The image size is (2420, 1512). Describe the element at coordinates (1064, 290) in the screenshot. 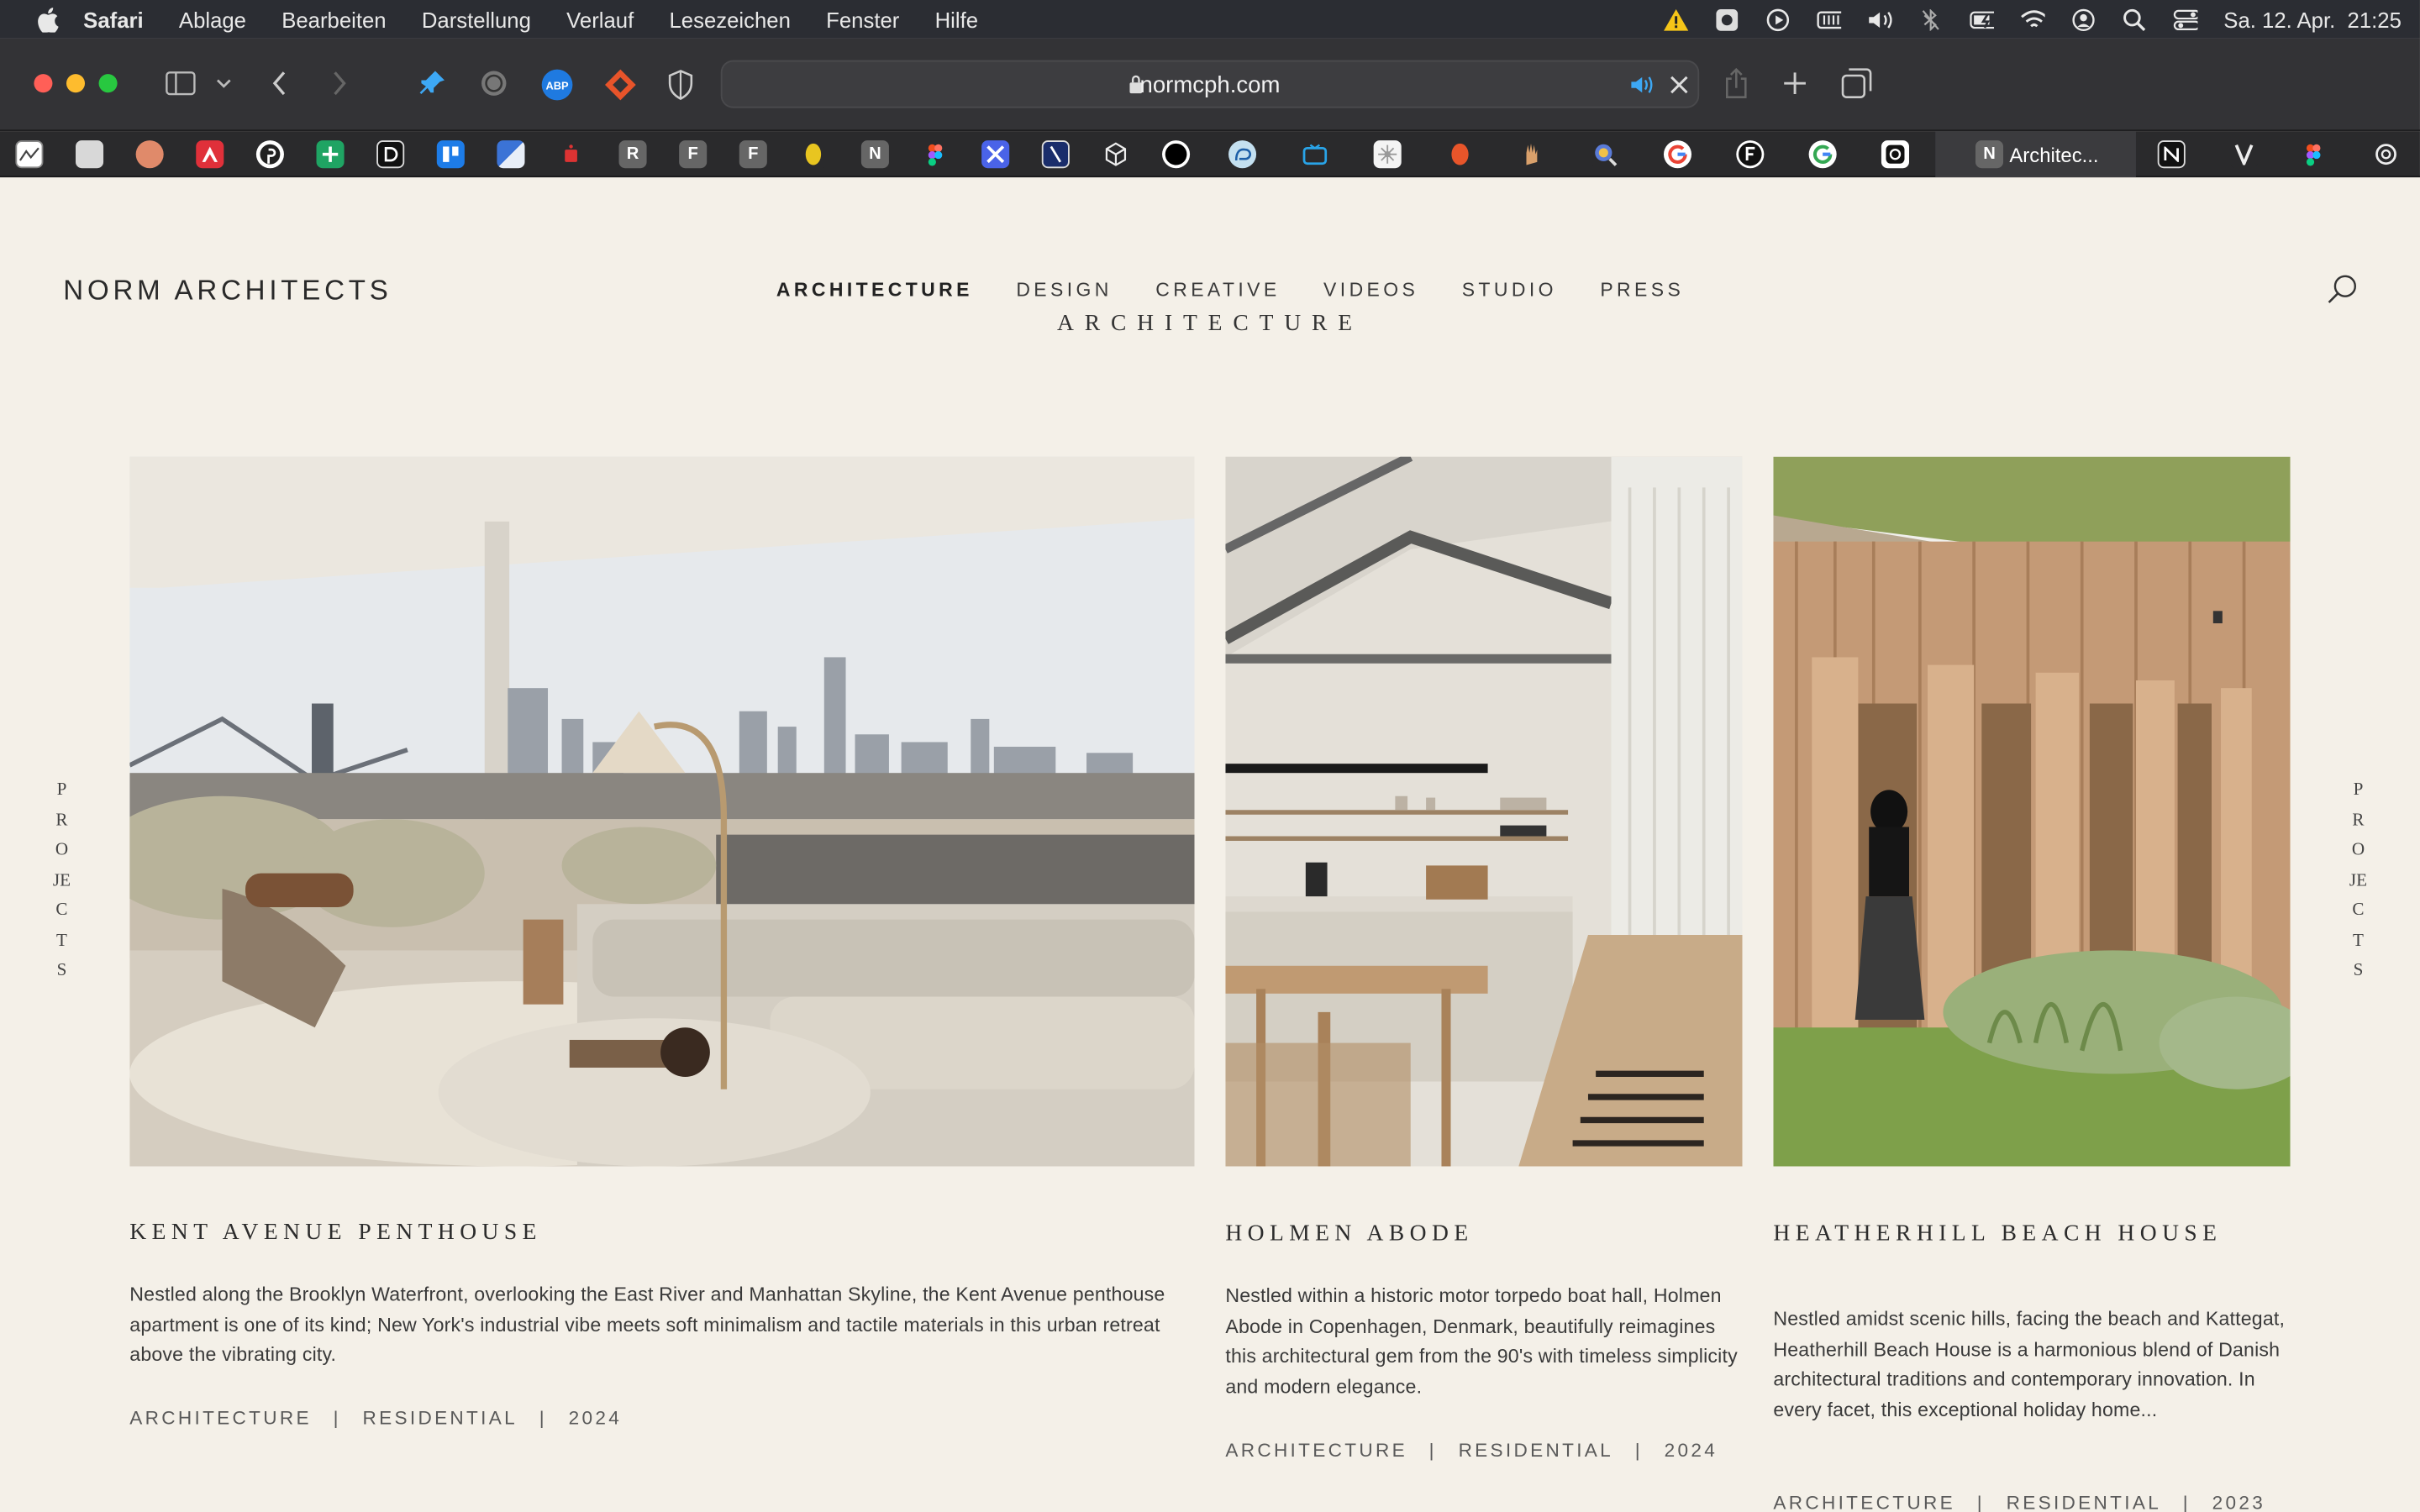

I see `nav-design: DESIGN` at that location.